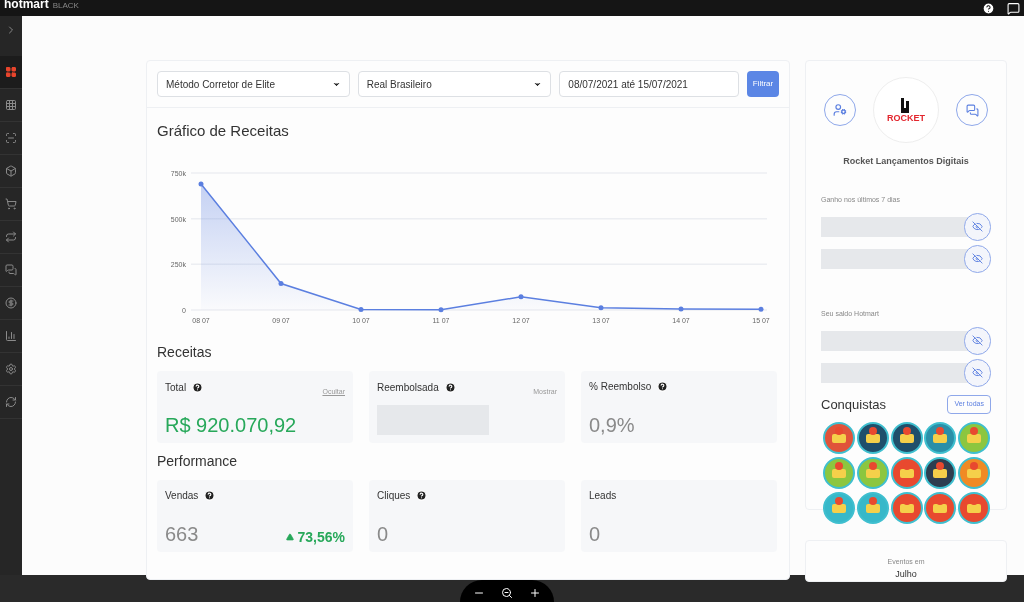  What do you see at coordinates (182, 495) in the screenshot?
I see `metric-label: Vendas` at bounding box center [182, 495].